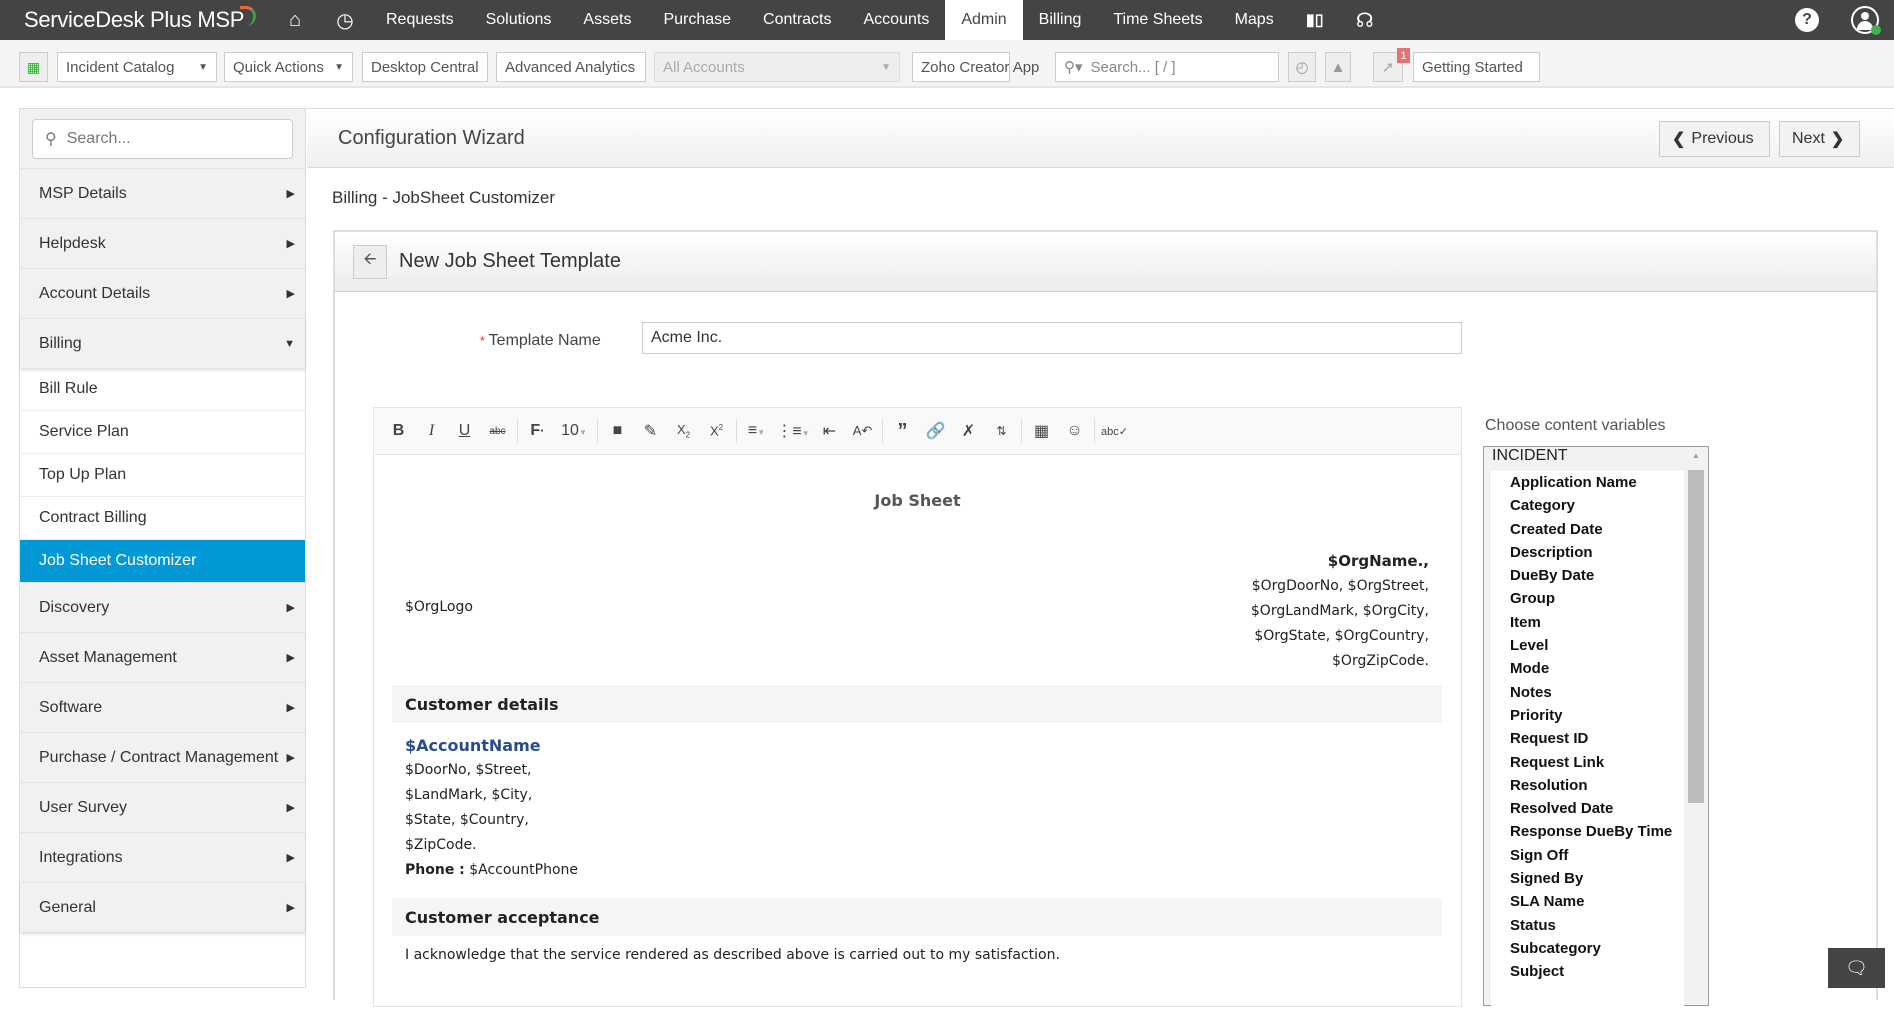 The image size is (1894, 1011). What do you see at coordinates (968, 431) in the screenshot?
I see `unlink-icon: ✗` at bounding box center [968, 431].